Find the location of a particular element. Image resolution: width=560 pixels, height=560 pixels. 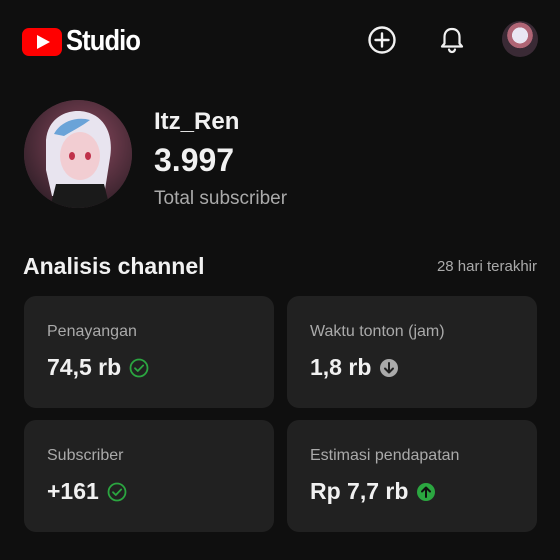

metric-value: Rp 7,7 rb is located at coordinates (359, 491).